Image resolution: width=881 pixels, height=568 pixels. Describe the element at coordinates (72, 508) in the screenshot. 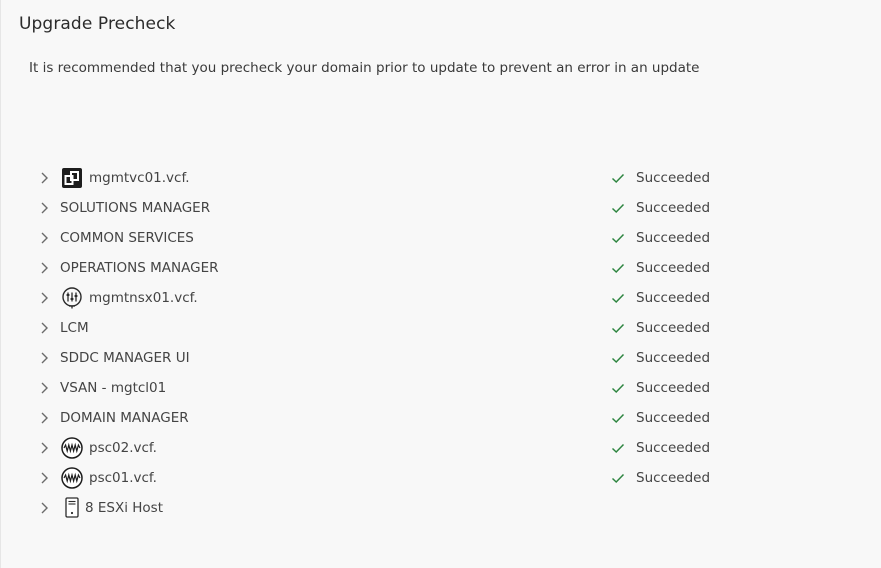

I see `host-icon` at that location.